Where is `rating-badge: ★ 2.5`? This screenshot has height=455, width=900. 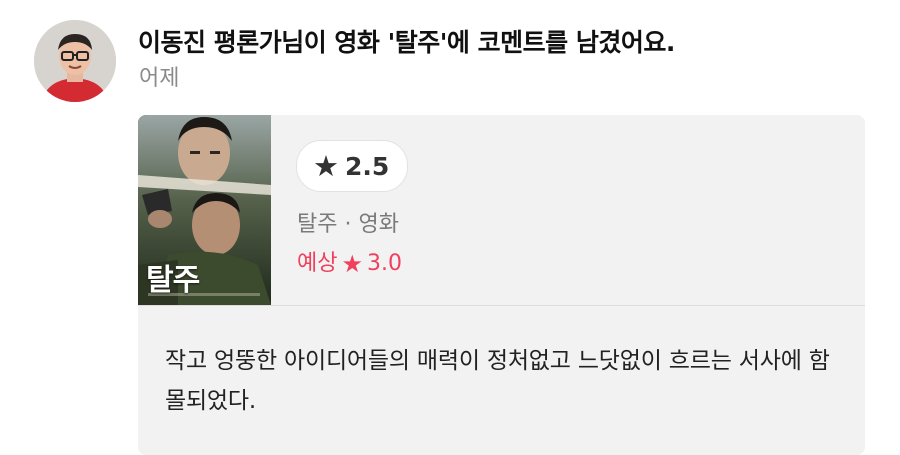 rating-badge: ★ 2.5 is located at coordinates (352, 166).